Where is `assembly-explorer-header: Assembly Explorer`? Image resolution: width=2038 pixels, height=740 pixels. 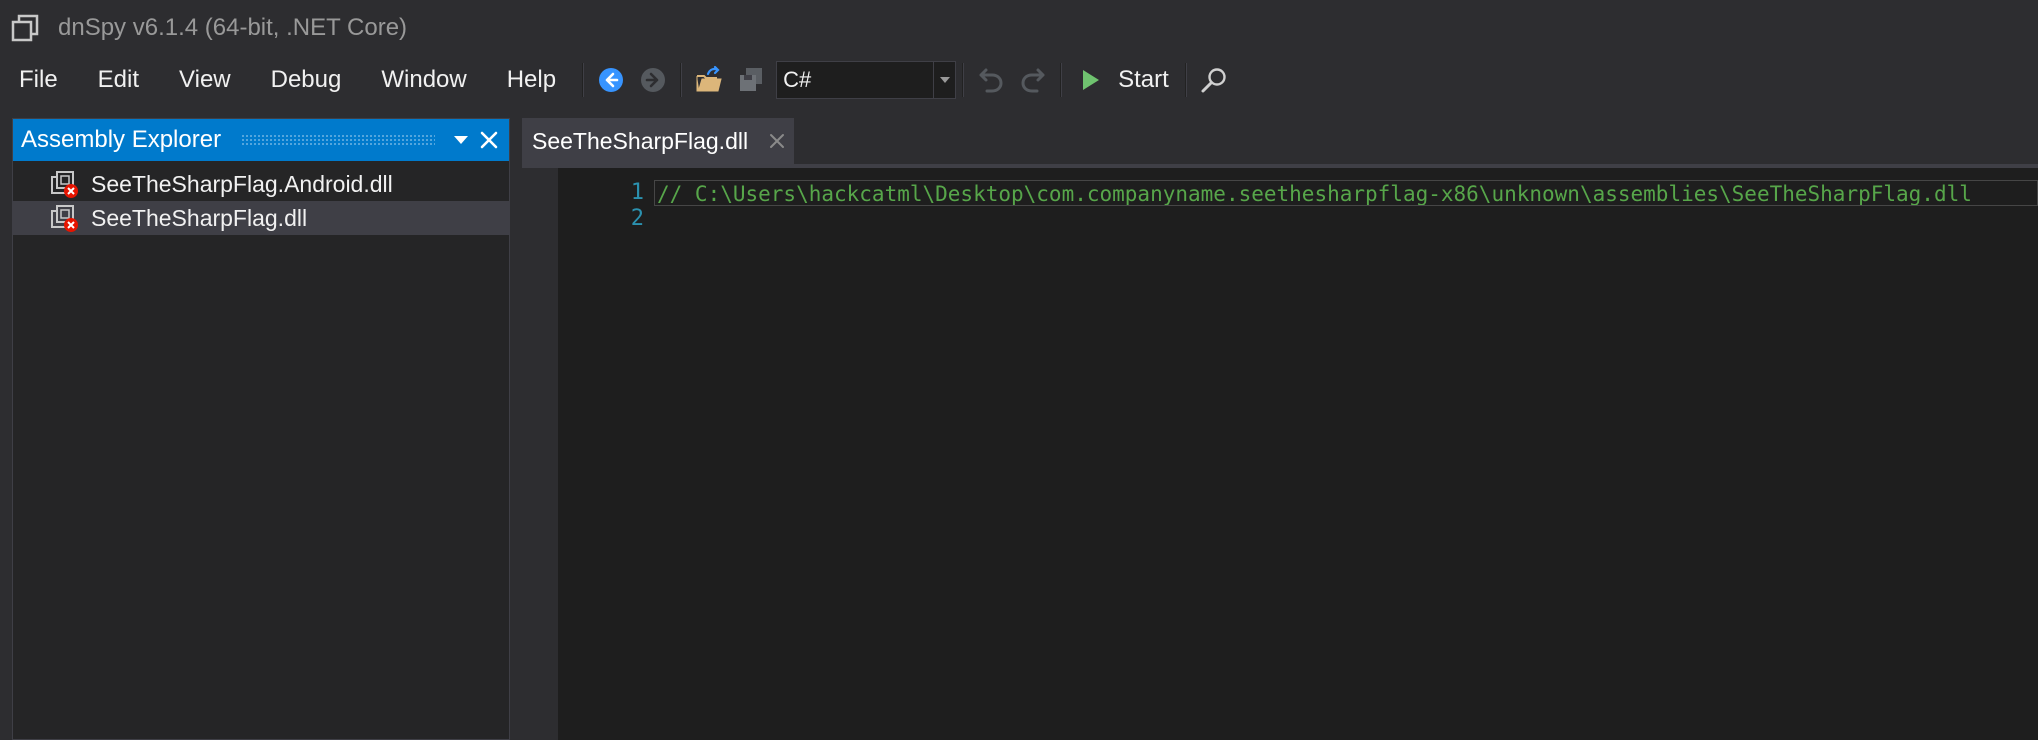 assembly-explorer-header: Assembly Explorer is located at coordinates (261, 140).